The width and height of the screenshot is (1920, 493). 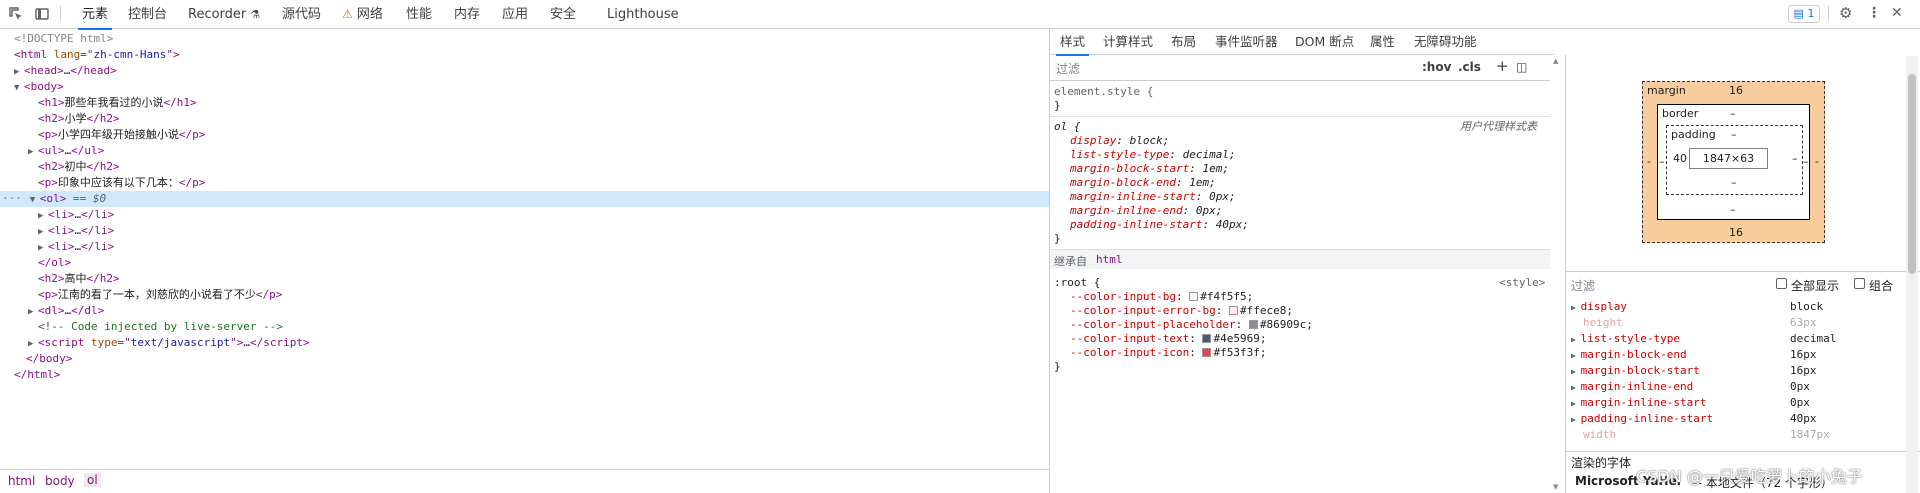 I want to click on scroll-down-icon: ▼, so click(x=1555, y=487).